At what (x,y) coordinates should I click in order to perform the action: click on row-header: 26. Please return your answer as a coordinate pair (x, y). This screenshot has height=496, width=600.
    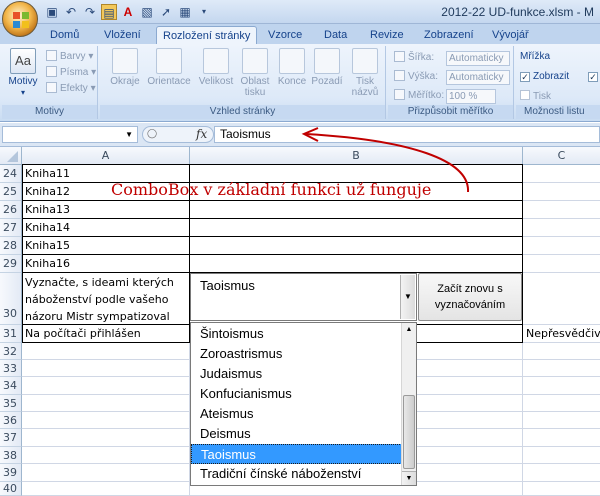
    Looking at the image, I should click on (11, 210).